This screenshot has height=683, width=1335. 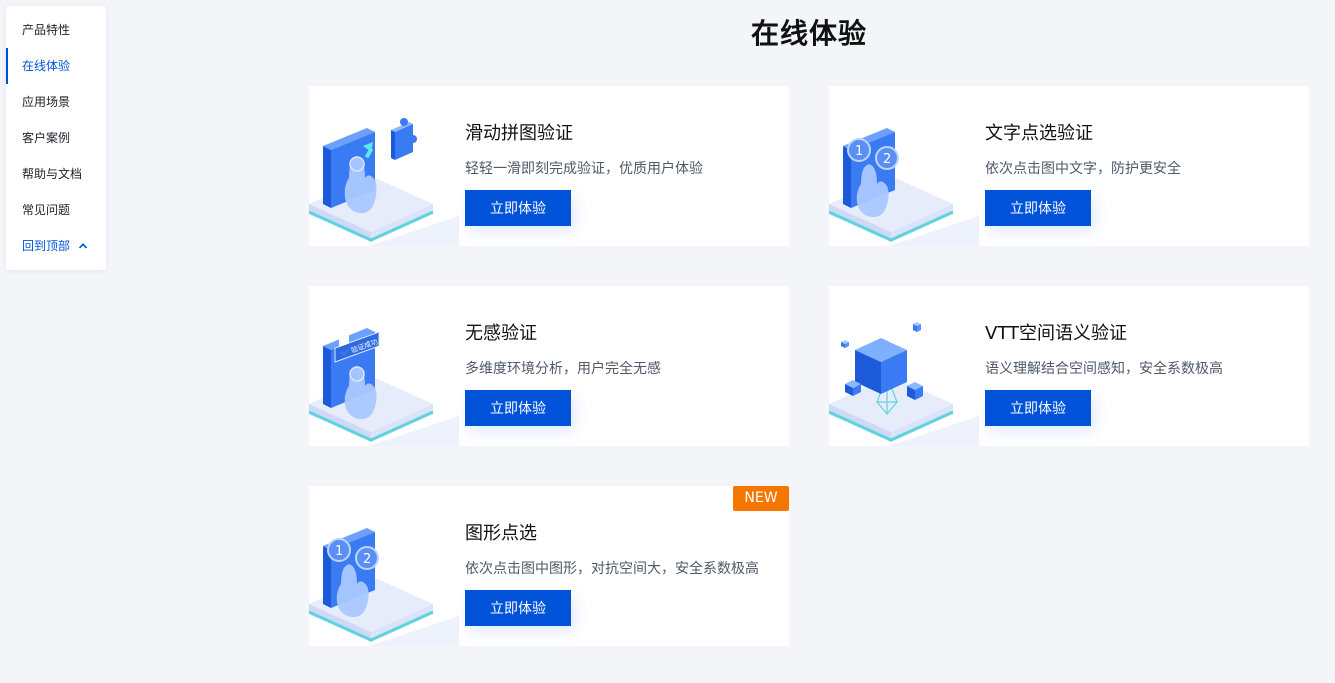 What do you see at coordinates (761, 498) in the screenshot?
I see `new-badge: NEW` at bounding box center [761, 498].